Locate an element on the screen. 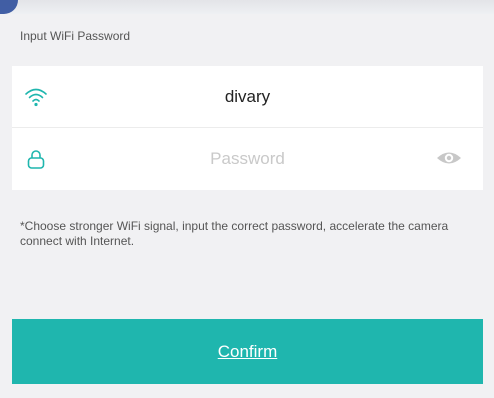 This screenshot has height=398, width=494. password-row is located at coordinates (247, 158).